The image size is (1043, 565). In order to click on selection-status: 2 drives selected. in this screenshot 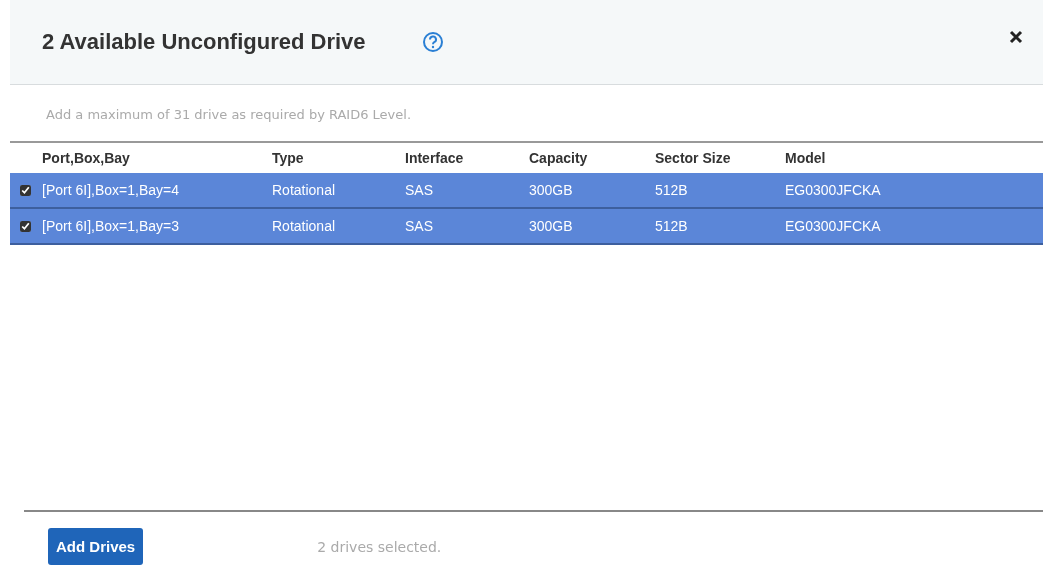, I will do `click(379, 546)`.